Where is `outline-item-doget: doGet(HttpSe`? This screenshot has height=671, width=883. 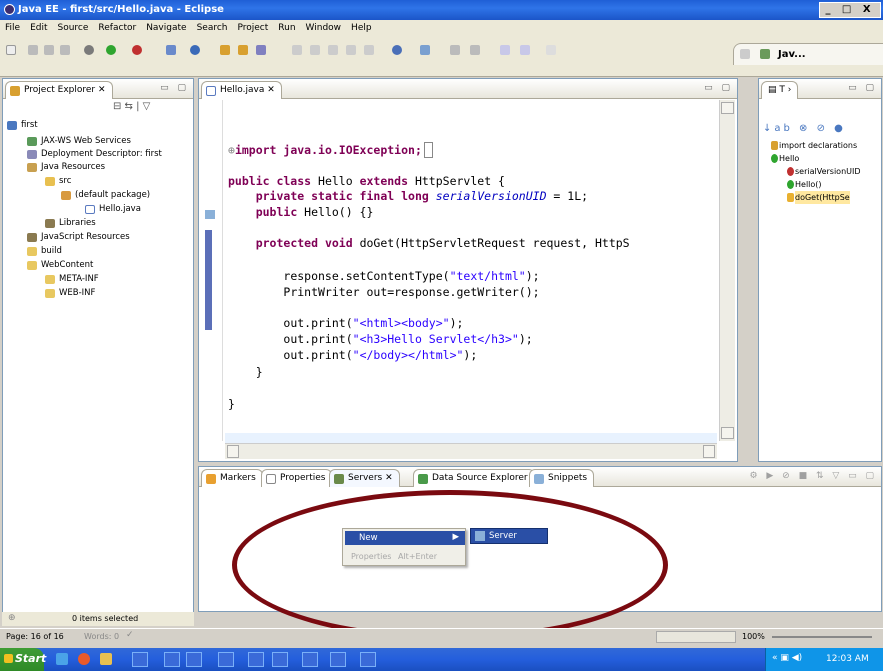 outline-item-doget: doGet(HttpSe is located at coordinates (818, 197).